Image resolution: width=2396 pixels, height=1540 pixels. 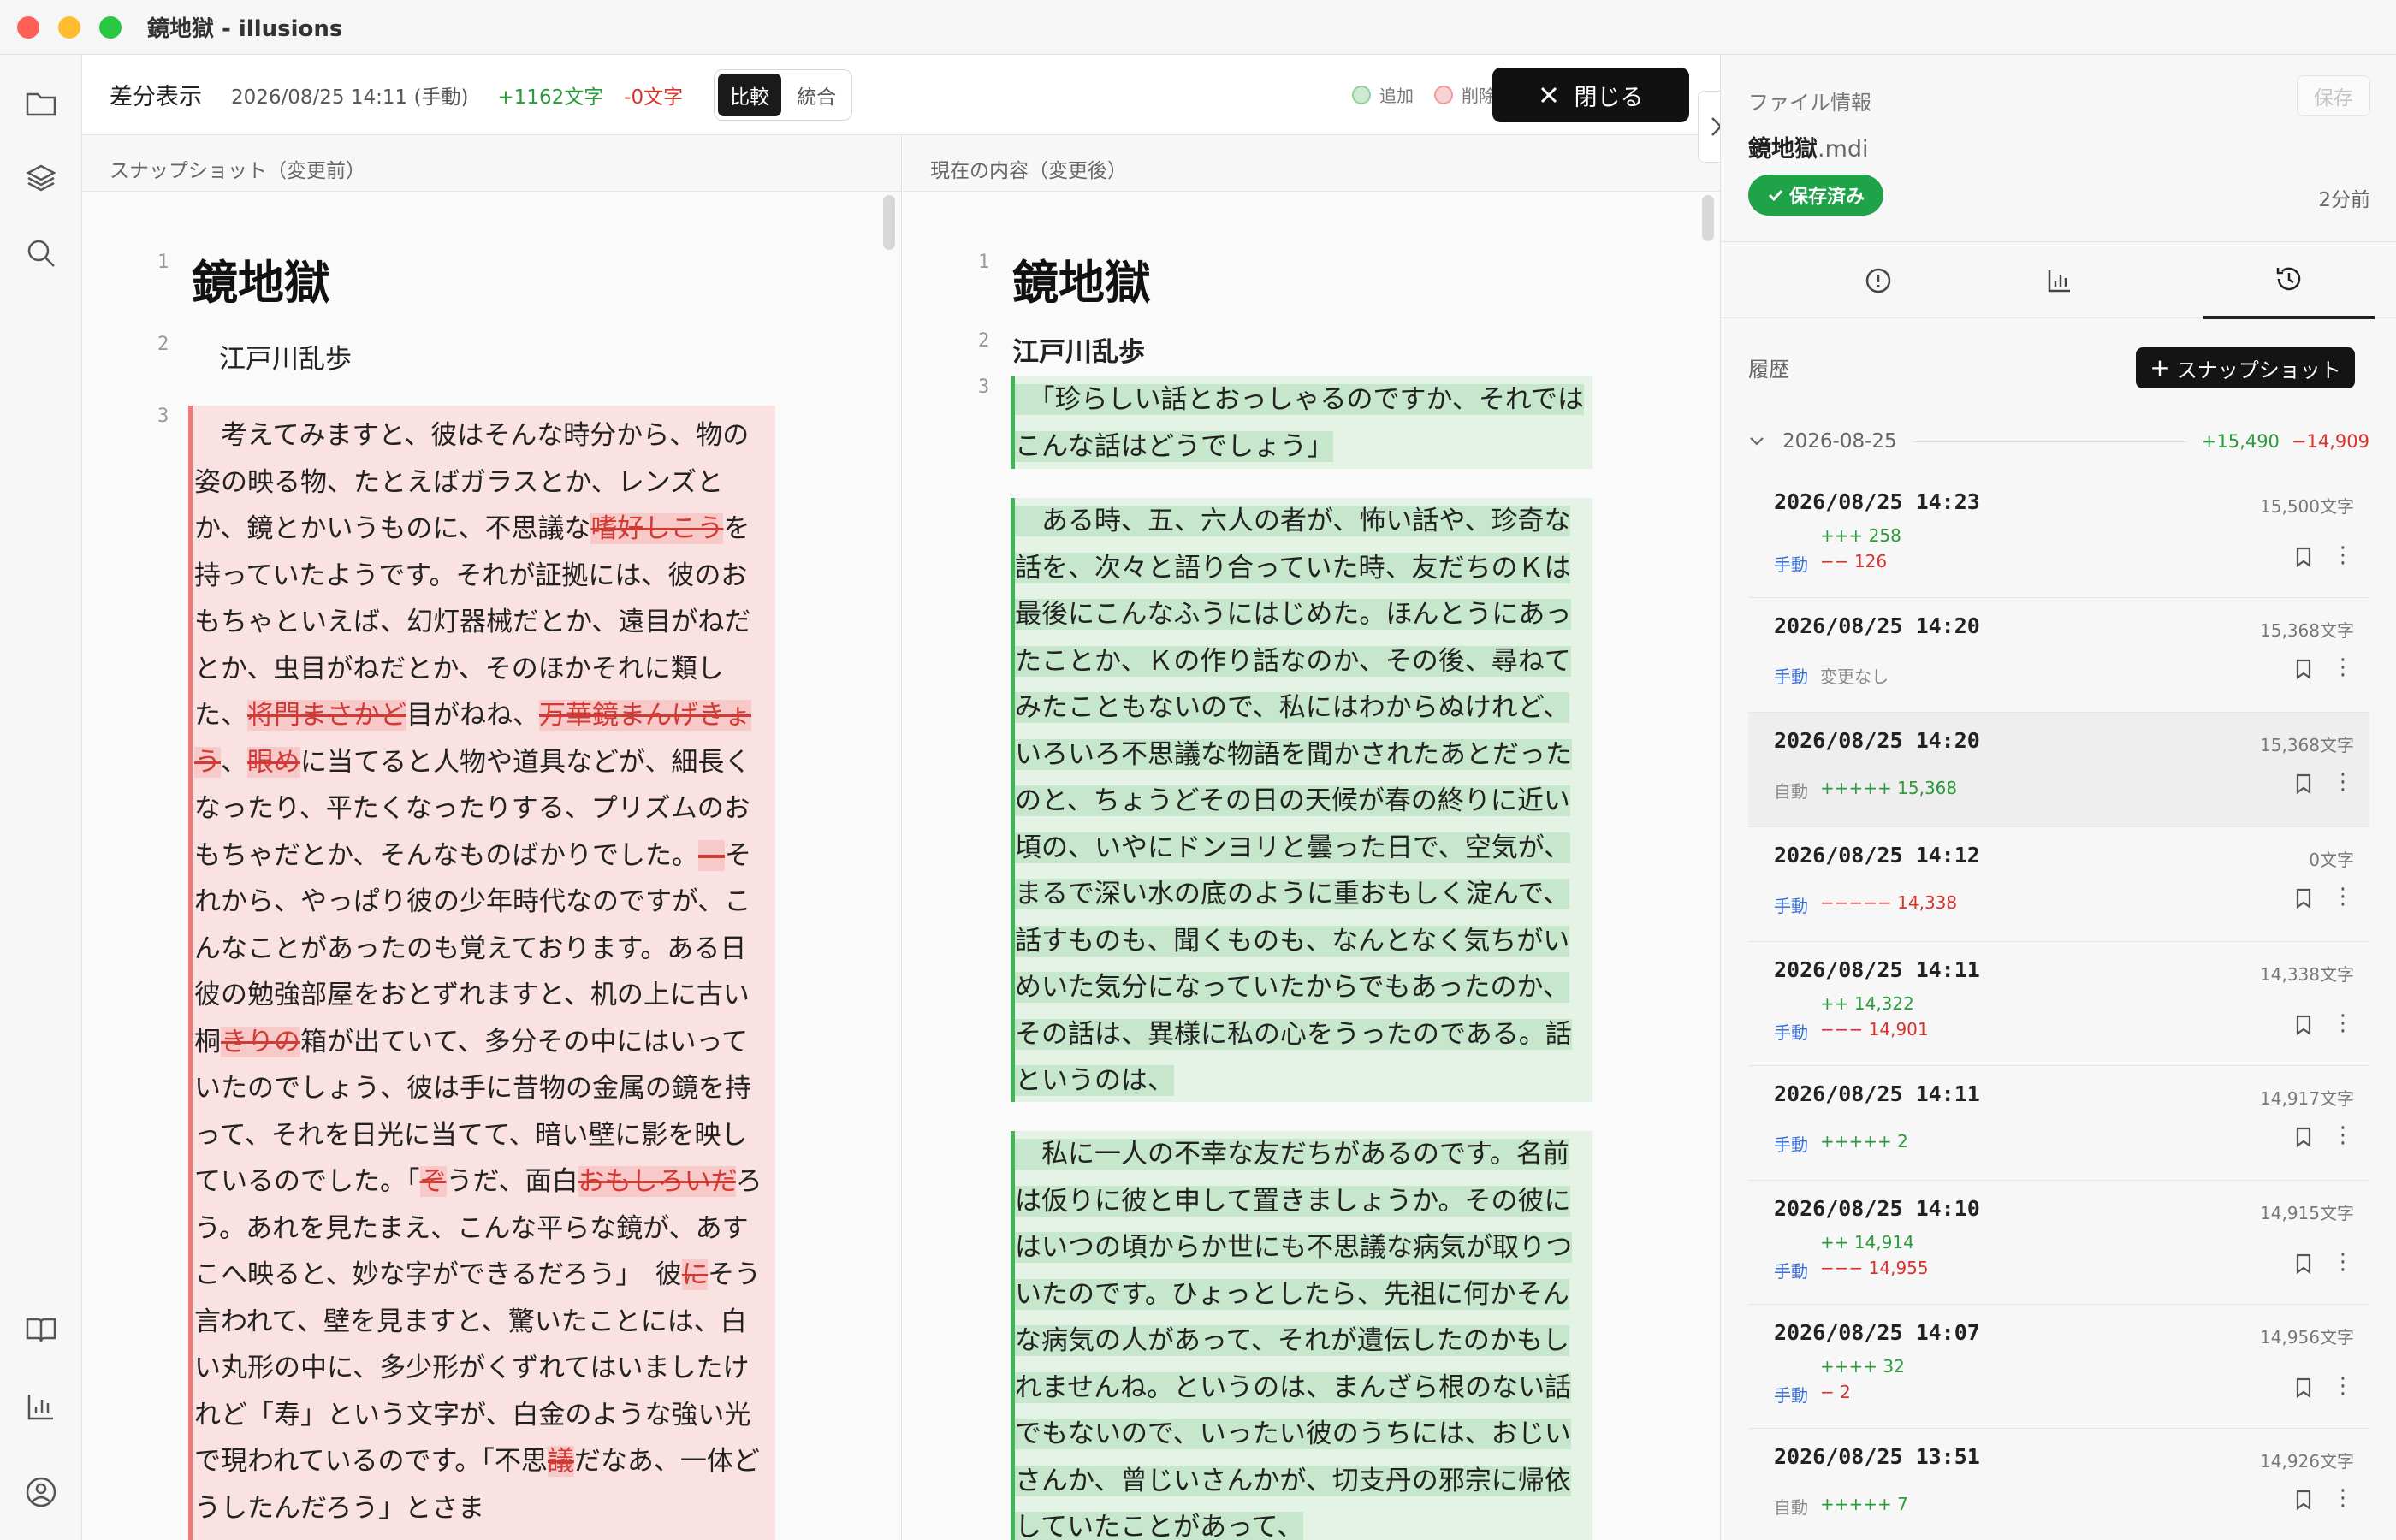 I want to click on deleted-text: 将門まさかど, so click(x=326, y=715).